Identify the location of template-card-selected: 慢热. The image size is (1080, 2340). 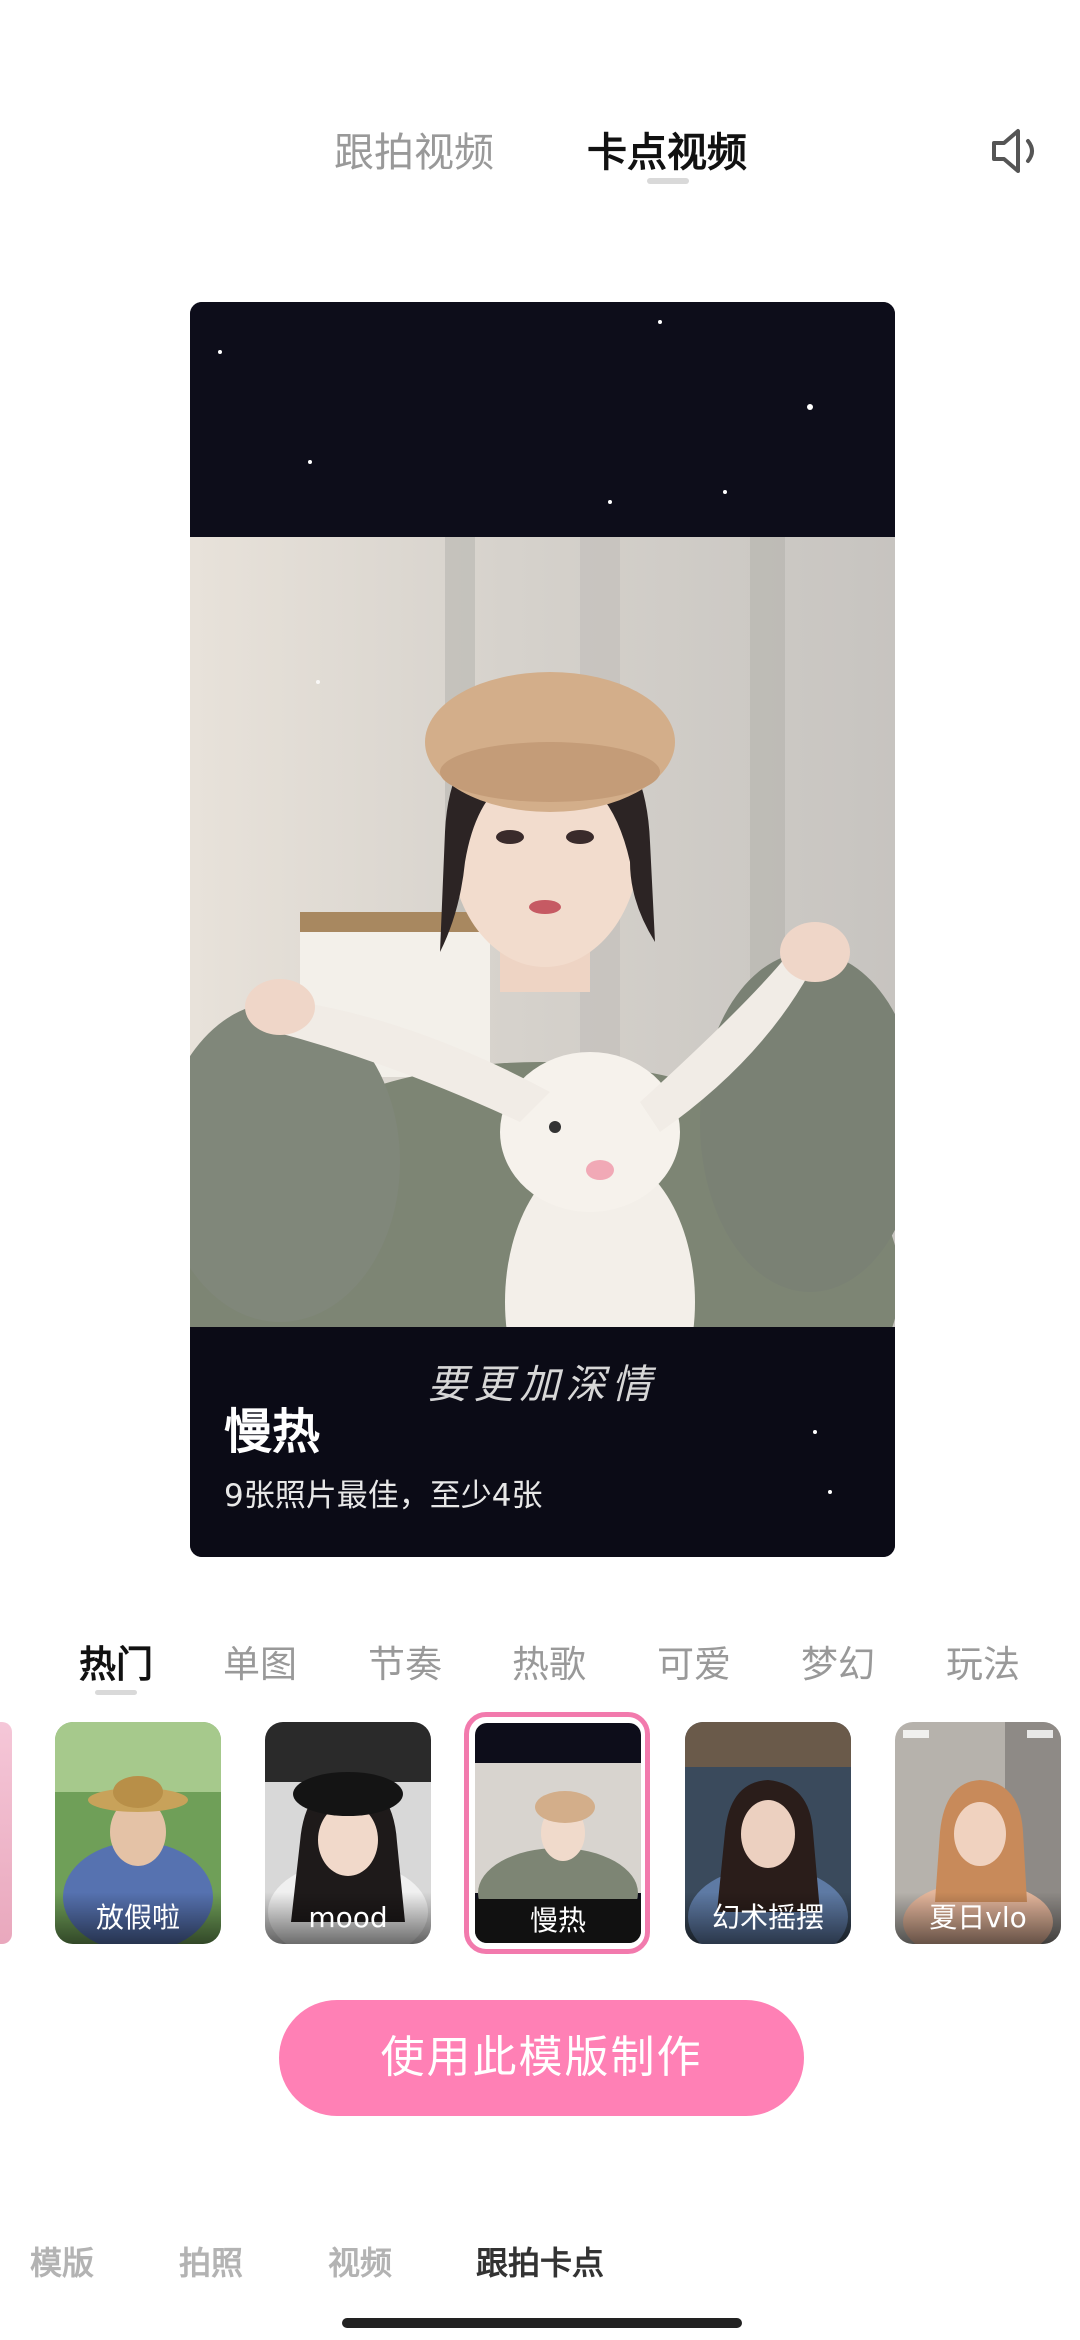
(558, 1833).